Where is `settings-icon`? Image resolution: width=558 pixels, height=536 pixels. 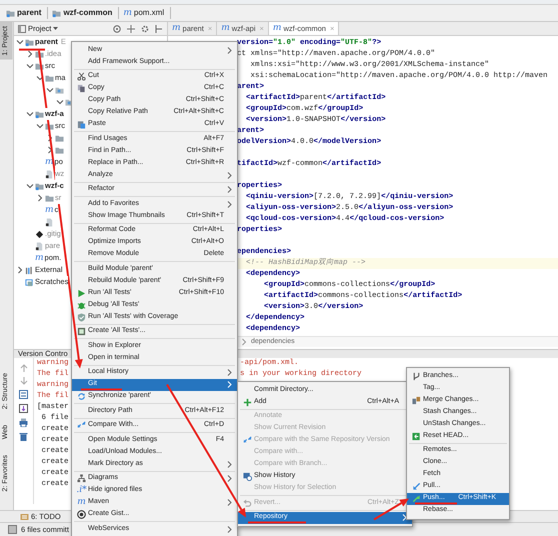
settings-icon is located at coordinates (145, 28).